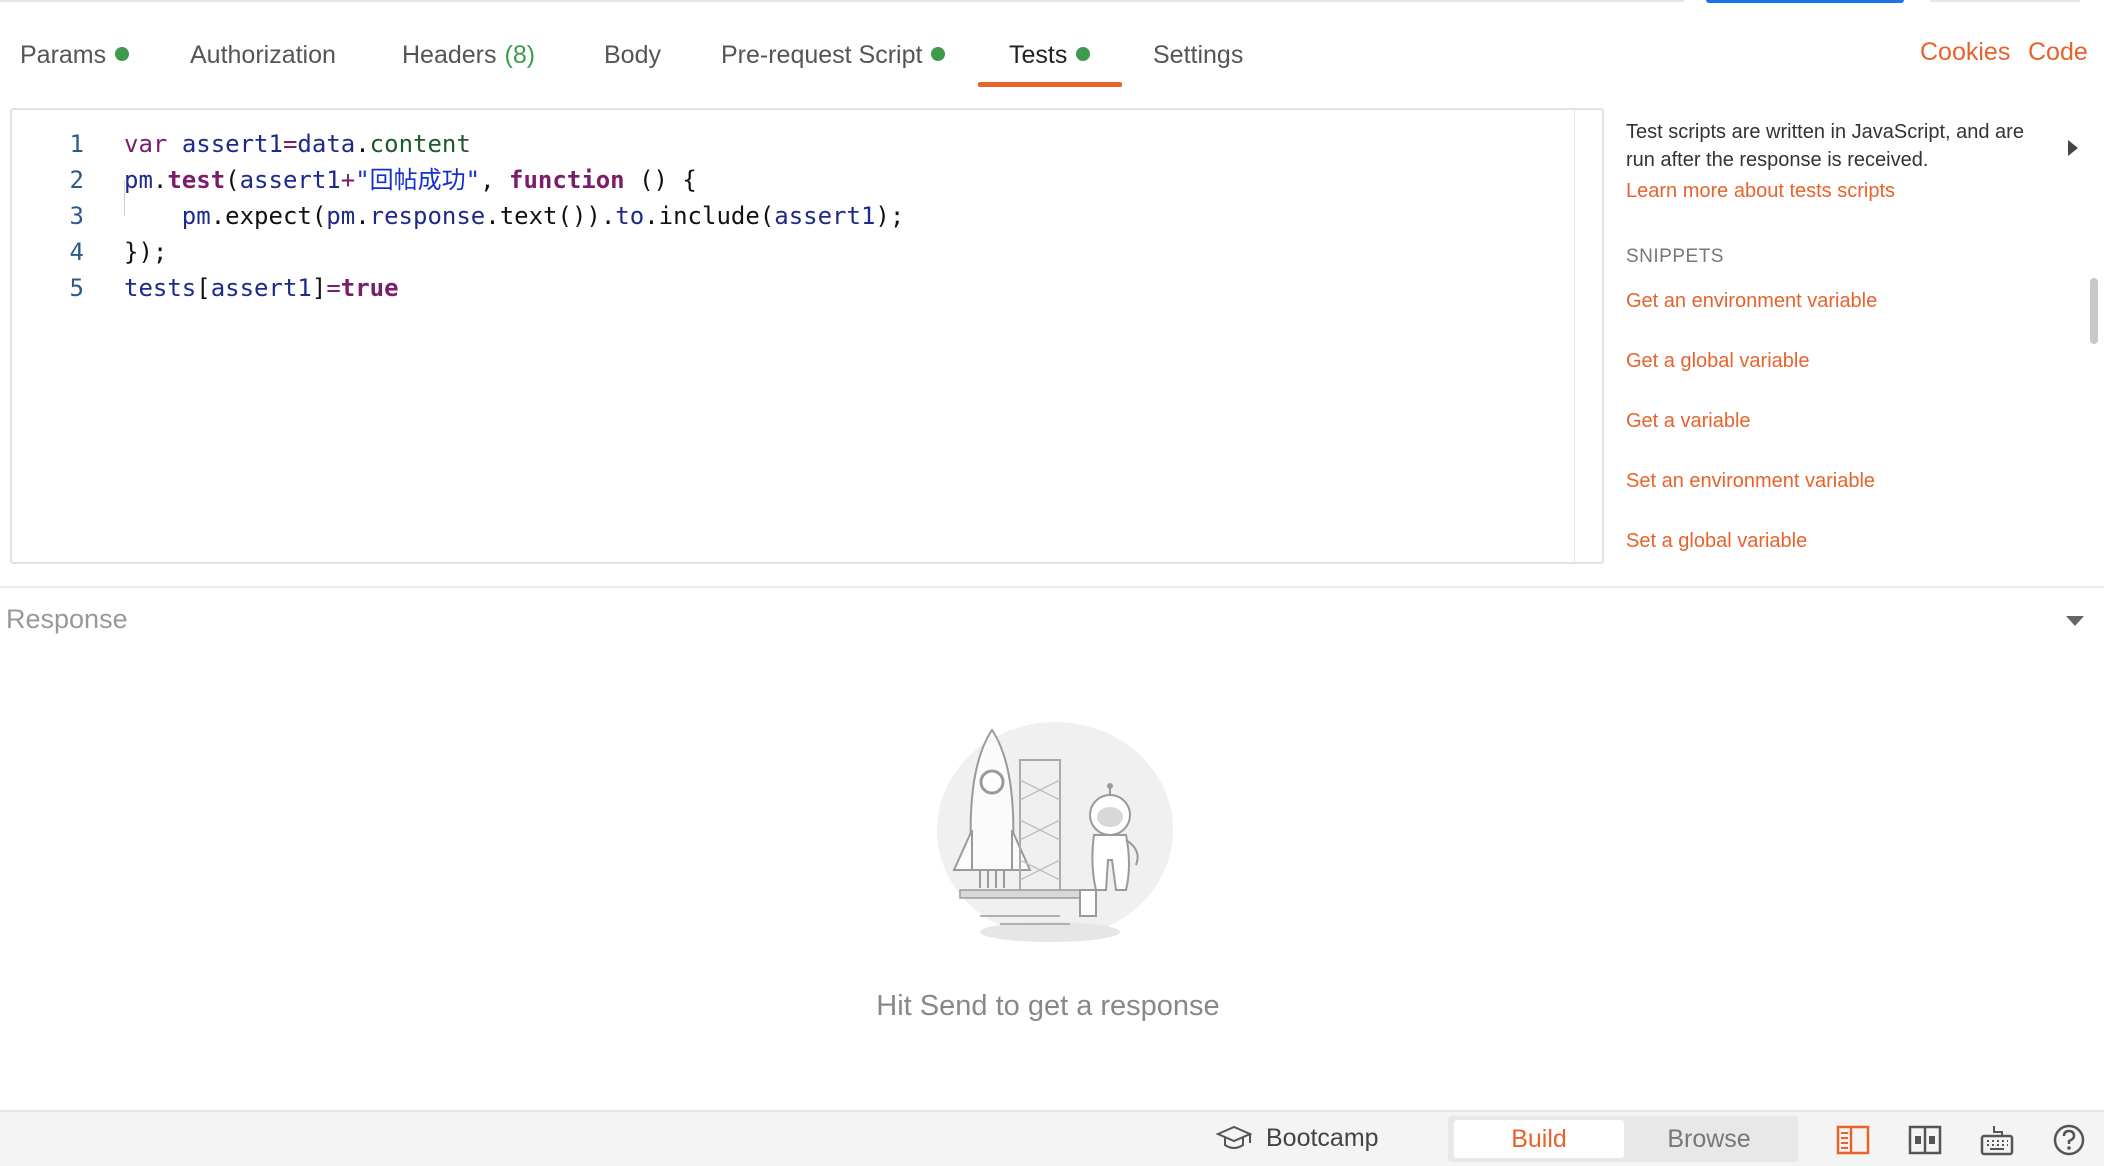 Image resolution: width=2104 pixels, height=1166 pixels. Describe the element at coordinates (1805, 1) in the screenshot. I see `send-button-edge` at that location.